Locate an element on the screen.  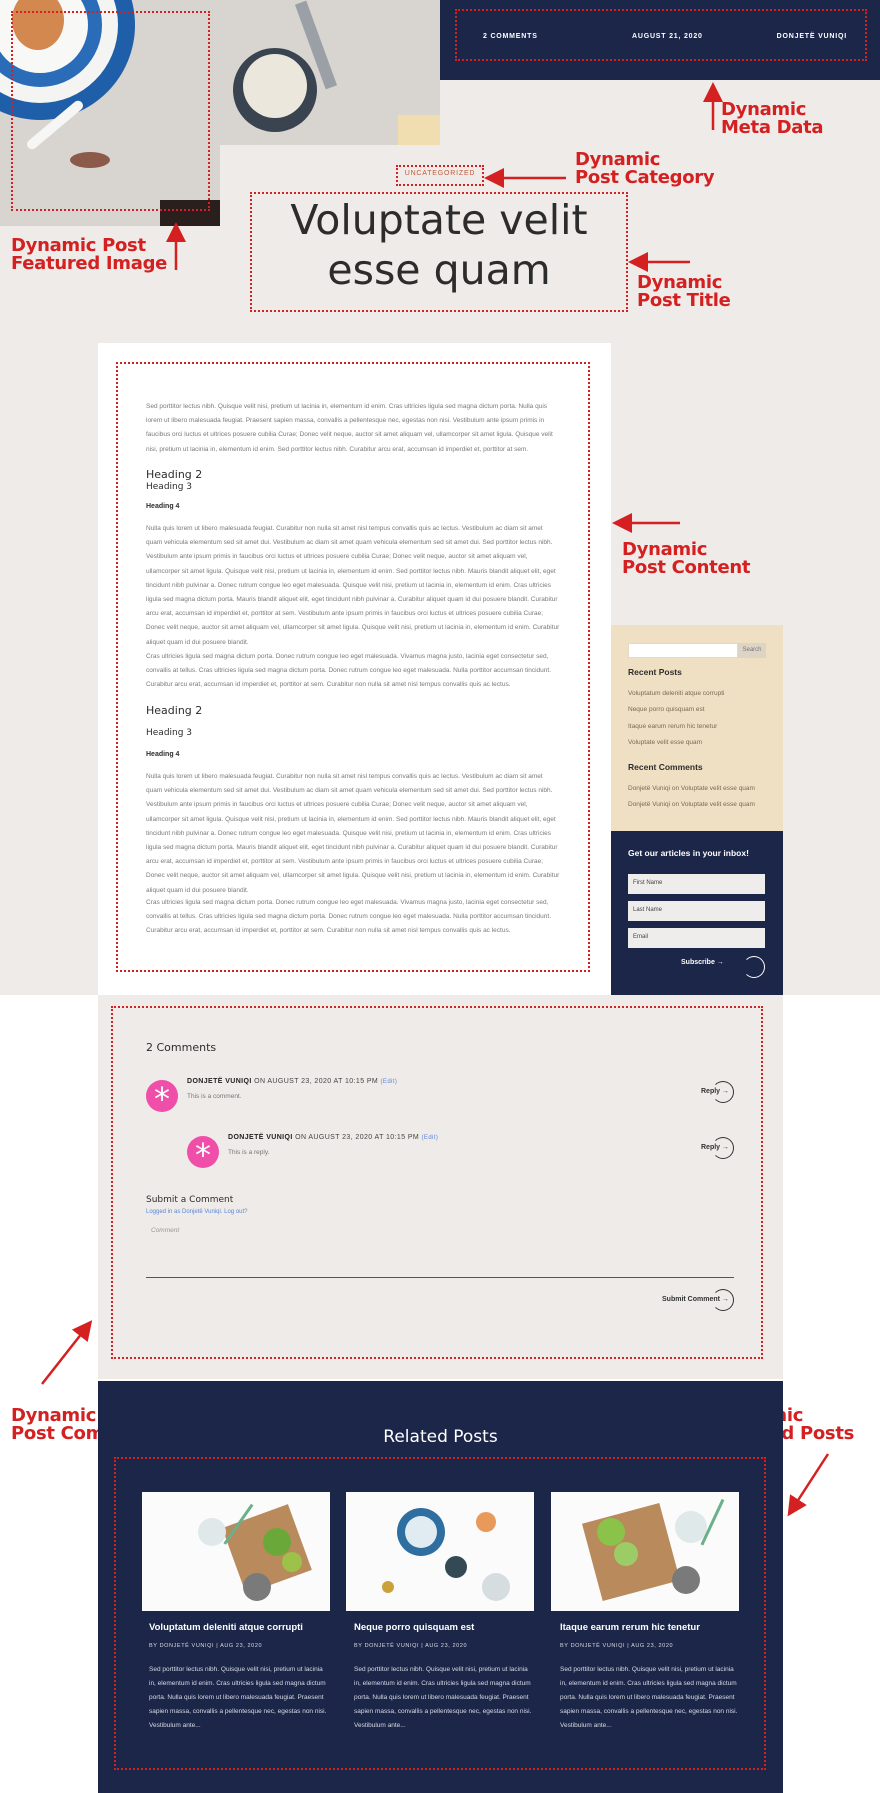
sidebar-search-button: Search is located at coordinates (752, 650).